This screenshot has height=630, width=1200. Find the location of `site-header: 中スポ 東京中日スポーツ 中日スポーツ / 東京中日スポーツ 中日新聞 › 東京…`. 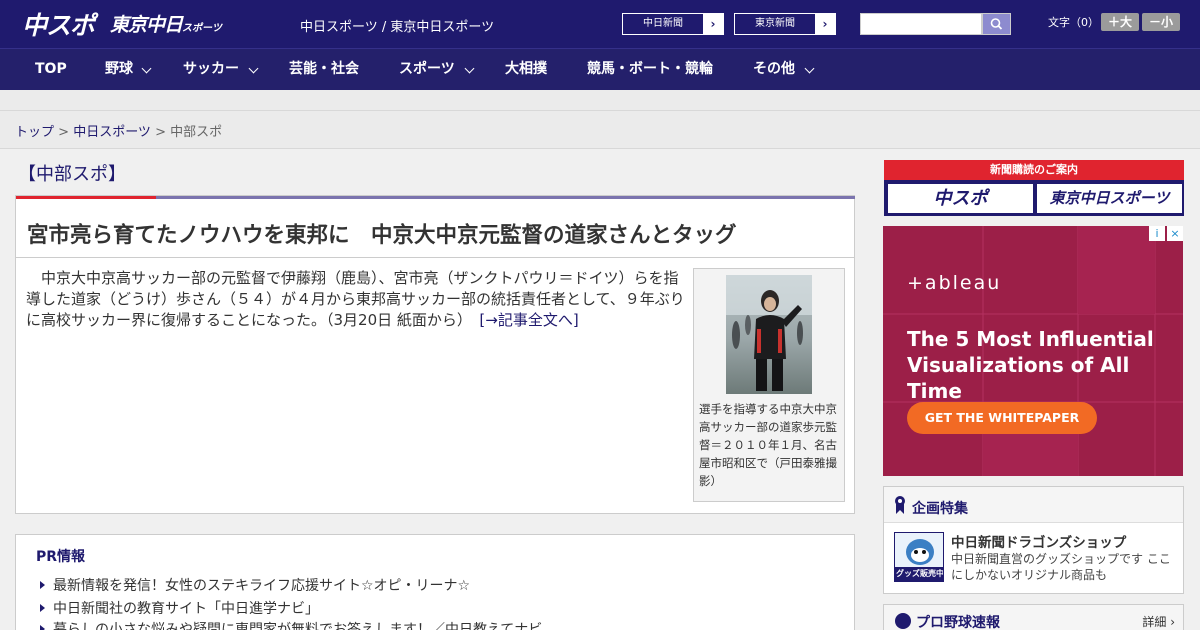

site-header: 中スポ 東京中日スポーツ 中日スポーツ / 東京中日スポーツ 中日新聞 › 東京… is located at coordinates (600, 24).